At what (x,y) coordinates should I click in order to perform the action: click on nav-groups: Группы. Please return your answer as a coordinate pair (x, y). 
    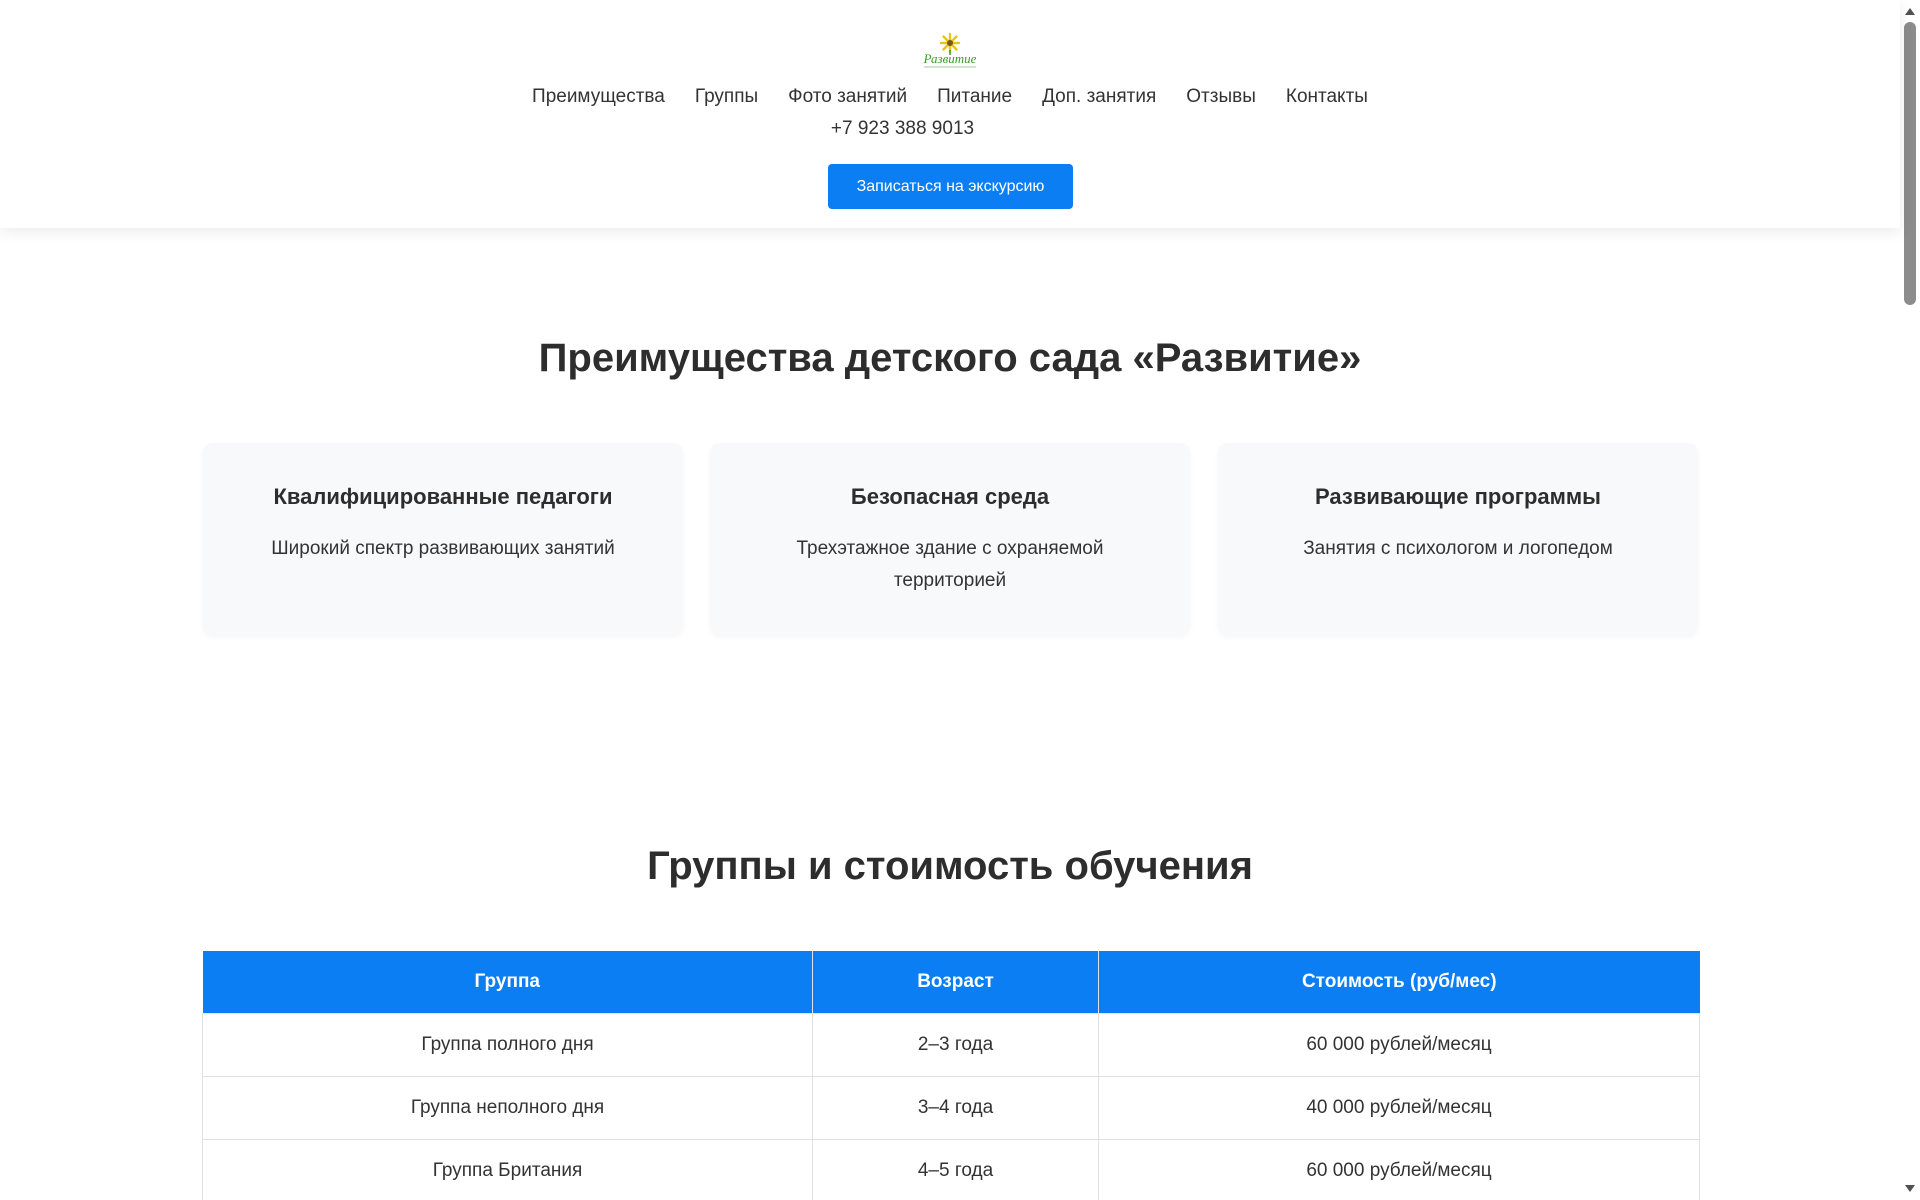
    Looking at the image, I should click on (726, 97).